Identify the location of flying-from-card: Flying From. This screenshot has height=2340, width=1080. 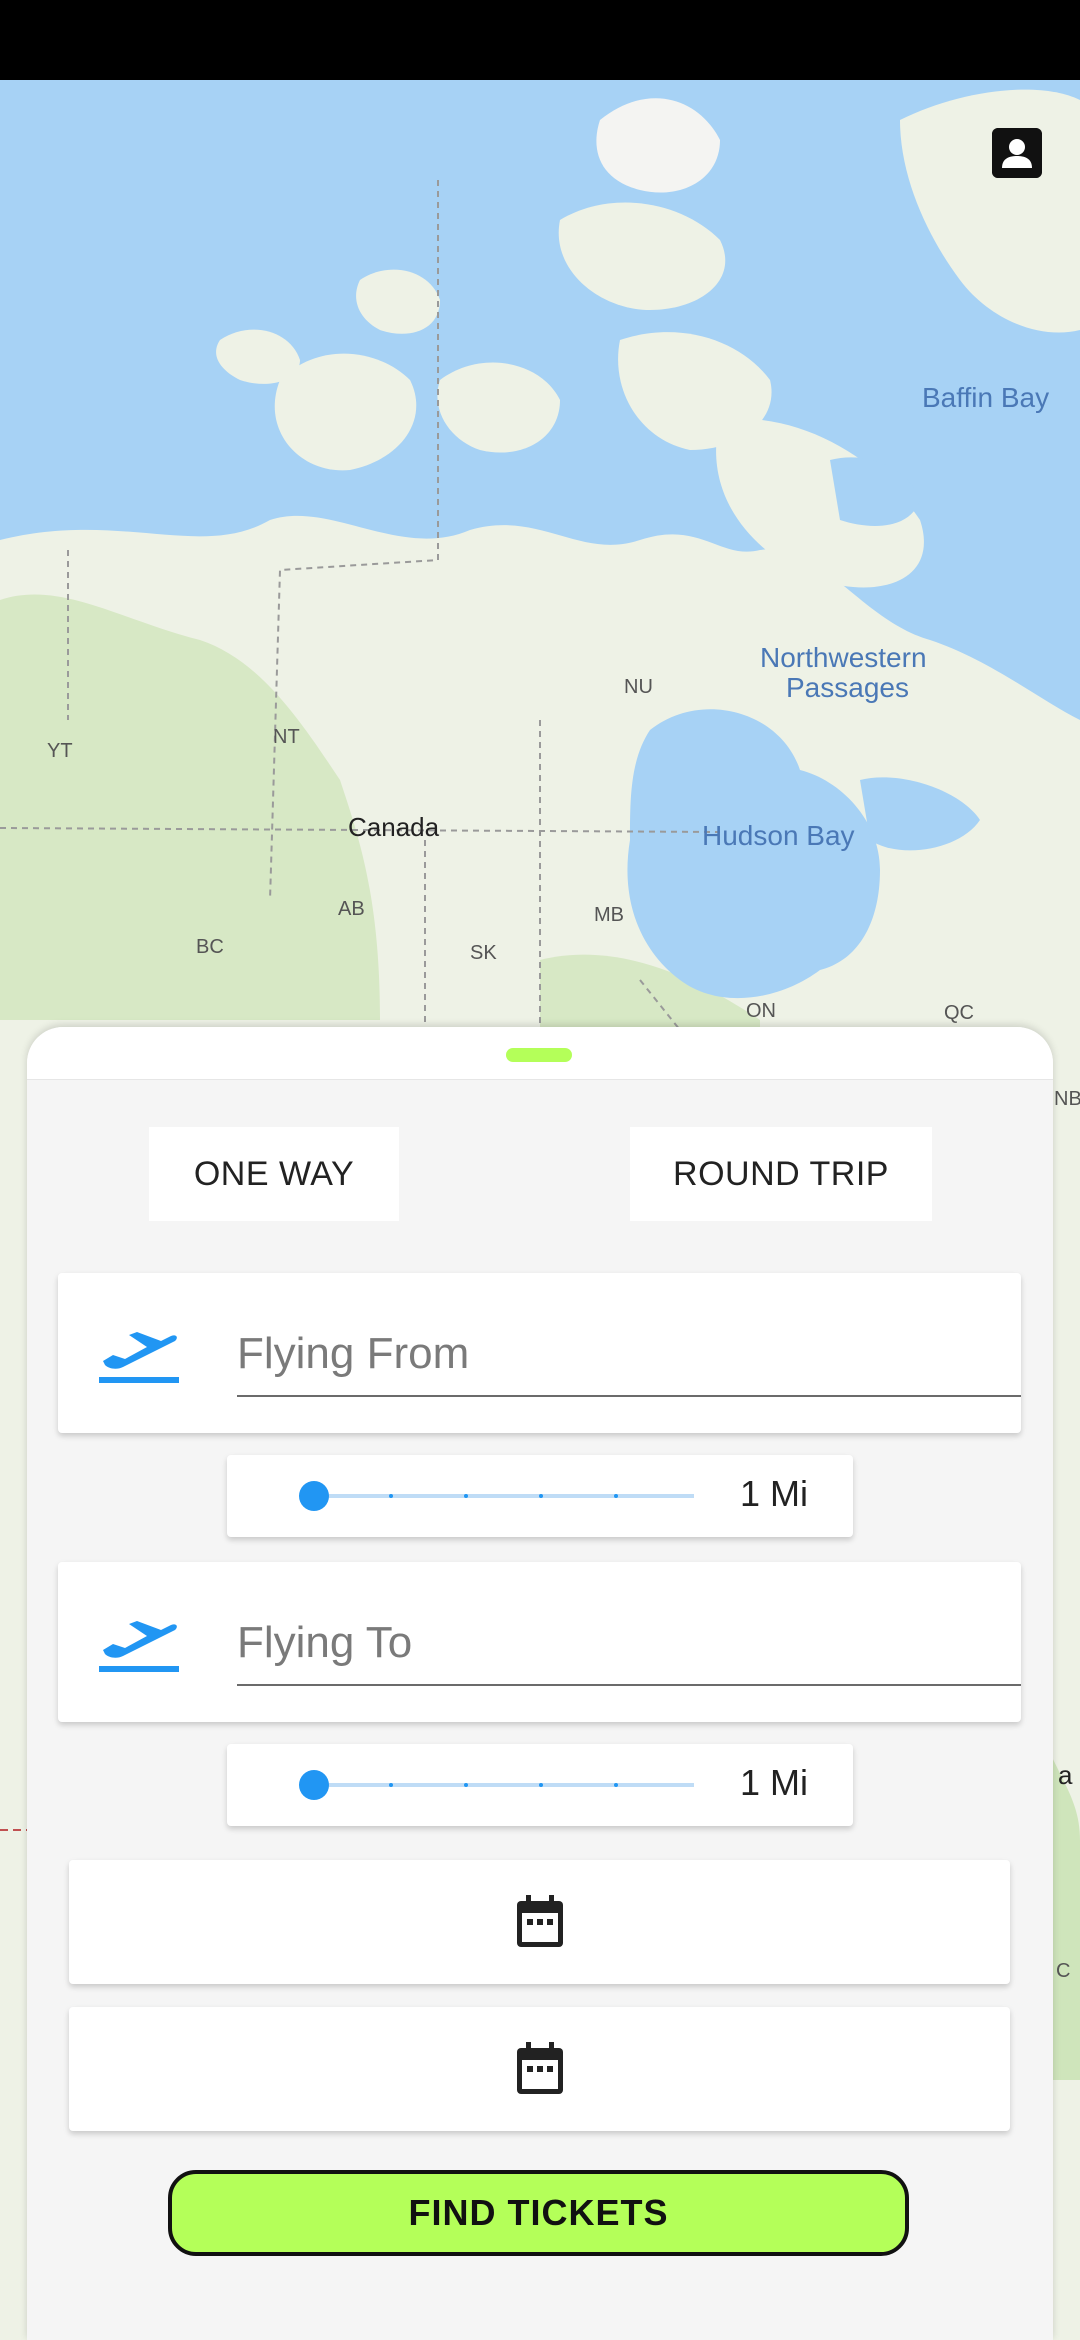
(539, 1353).